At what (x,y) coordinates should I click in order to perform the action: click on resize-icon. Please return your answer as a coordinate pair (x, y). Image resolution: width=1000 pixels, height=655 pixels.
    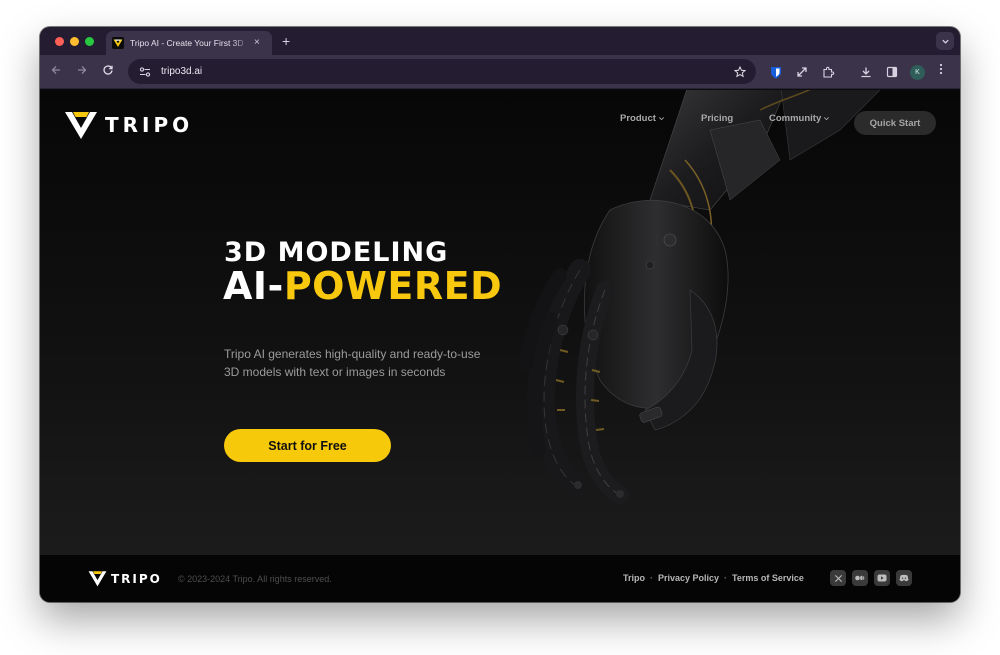
    Looking at the image, I should click on (802, 72).